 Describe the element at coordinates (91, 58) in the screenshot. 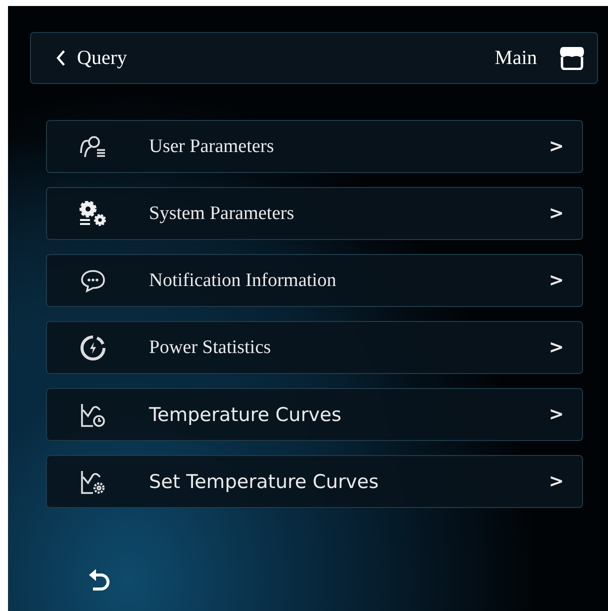

I see `back-button: Query` at that location.